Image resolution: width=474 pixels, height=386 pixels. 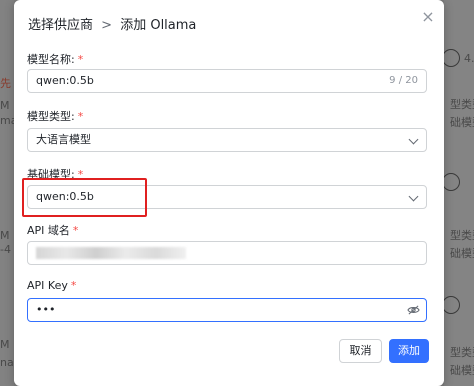 What do you see at coordinates (8, 193) in the screenshot?
I see `backdrop-left-strip: 先 M ma M -4 M na` at bounding box center [8, 193].